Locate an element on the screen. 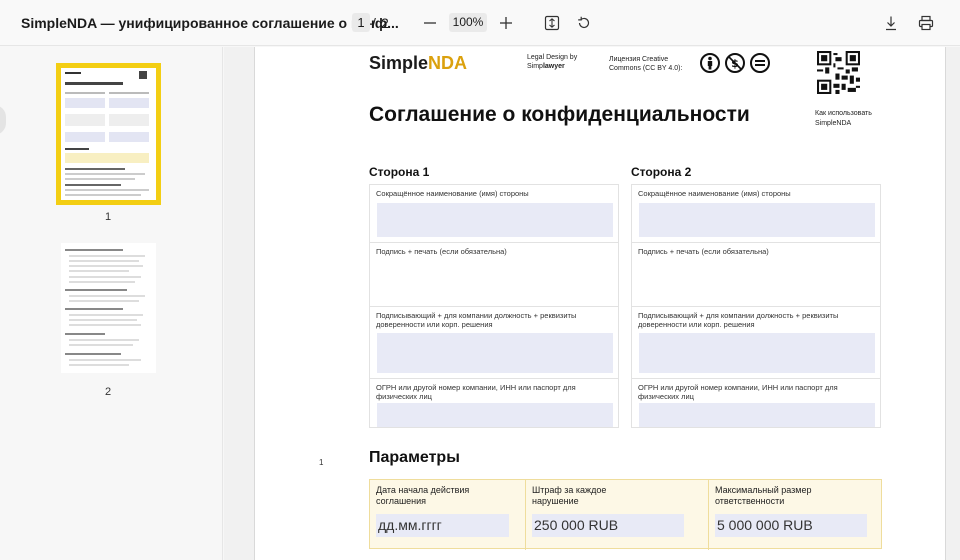  param-label: Штраф за каждое нарушение is located at coordinates (569, 495).